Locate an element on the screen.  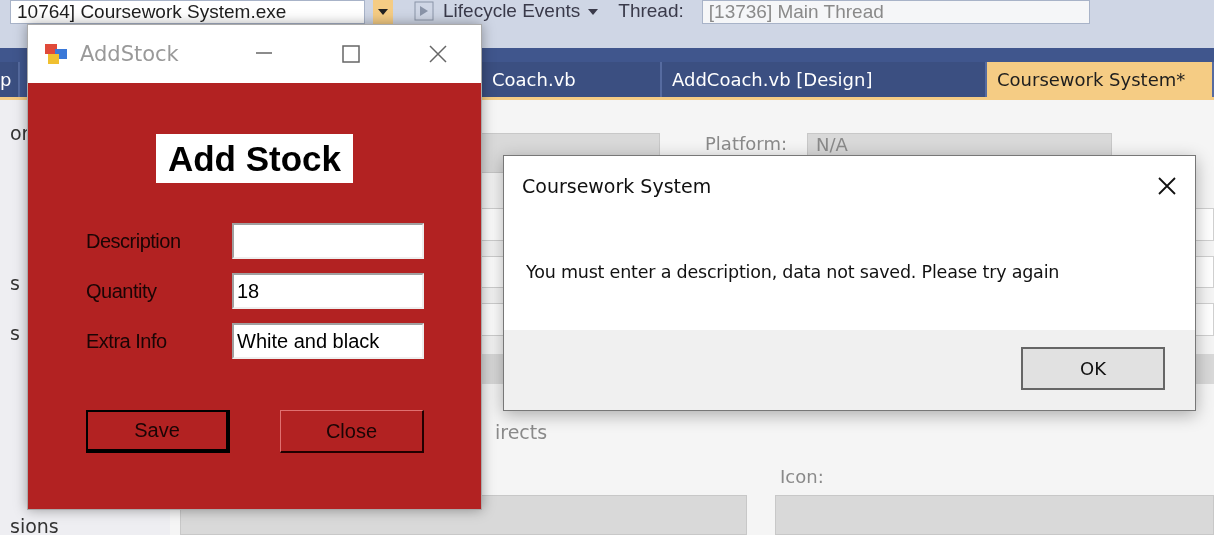
editor-tab: Coach.vb is located at coordinates (572, 79).